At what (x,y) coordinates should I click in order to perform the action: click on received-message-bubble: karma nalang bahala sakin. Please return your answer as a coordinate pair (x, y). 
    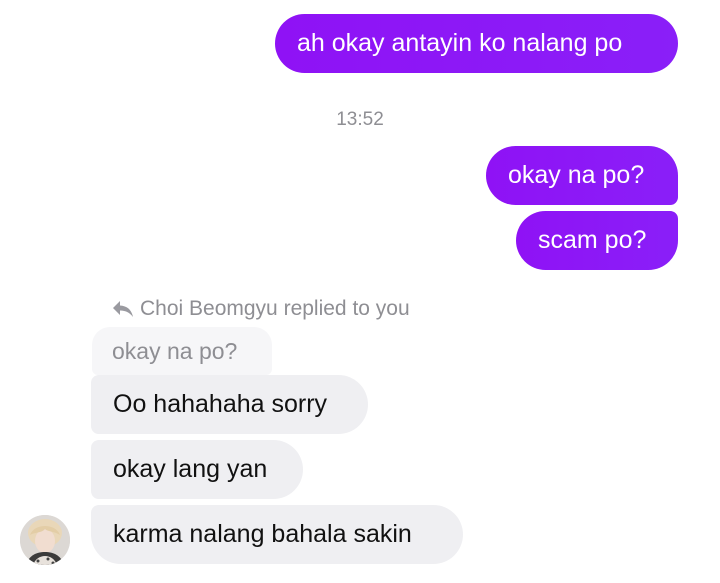
    Looking at the image, I should click on (277, 534).